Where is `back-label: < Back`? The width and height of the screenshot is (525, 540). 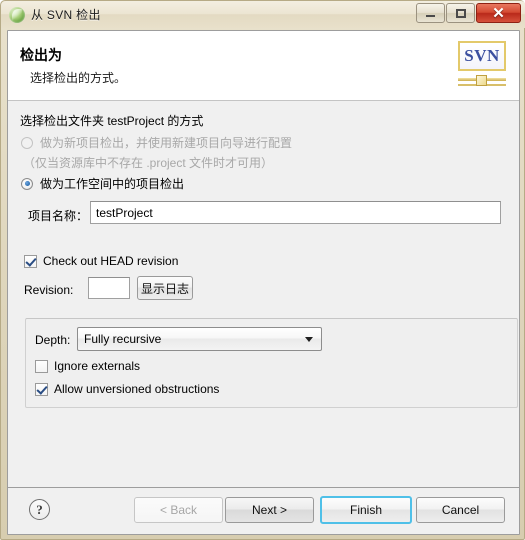 back-label: < Back is located at coordinates (178, 510).